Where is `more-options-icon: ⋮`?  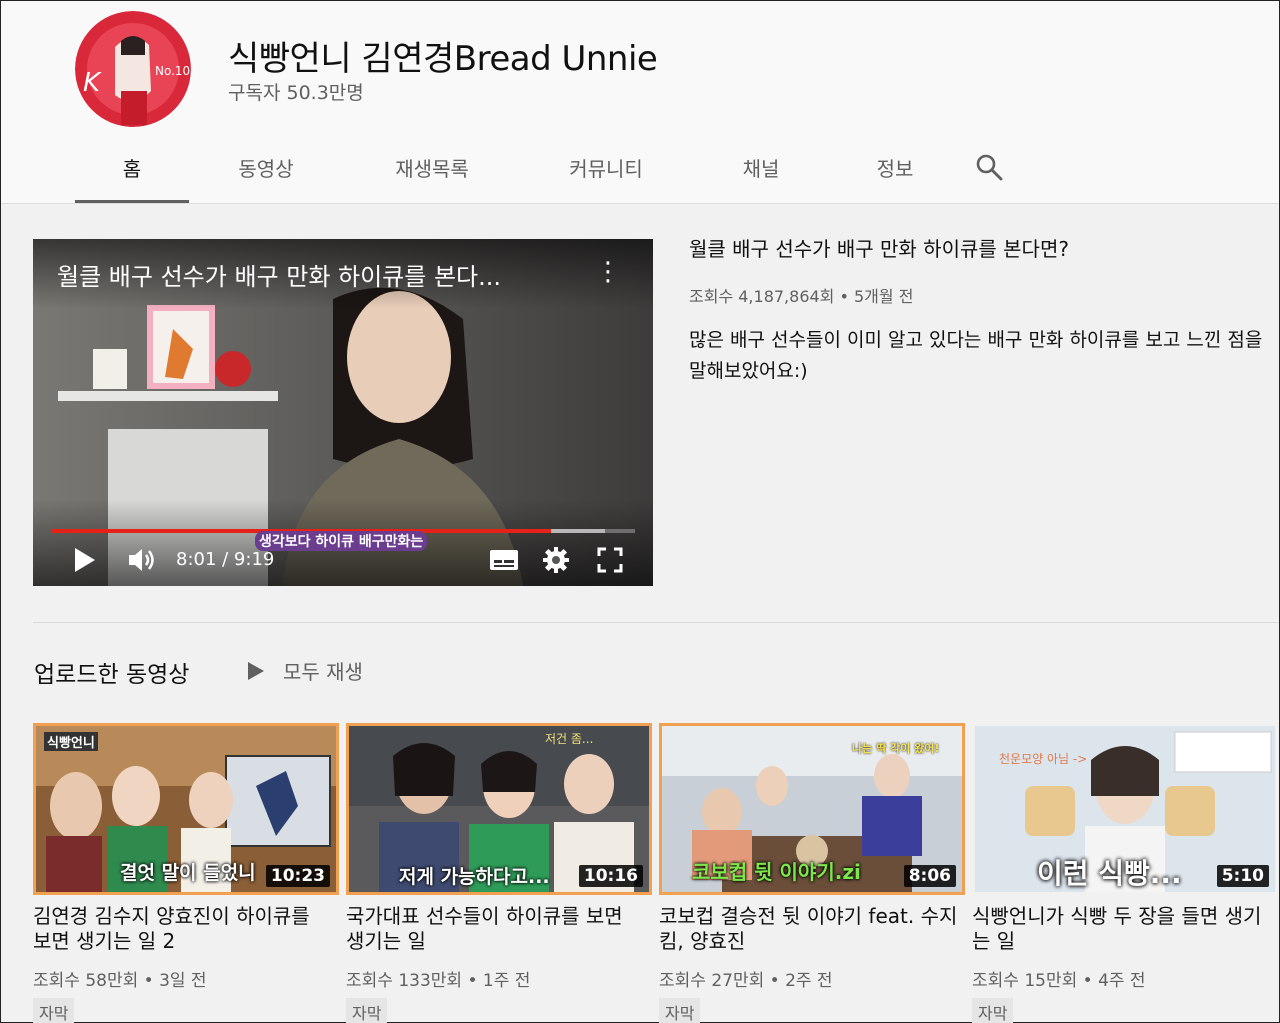 more-options-icon: ⋮ is located at coordinates (608, 272).